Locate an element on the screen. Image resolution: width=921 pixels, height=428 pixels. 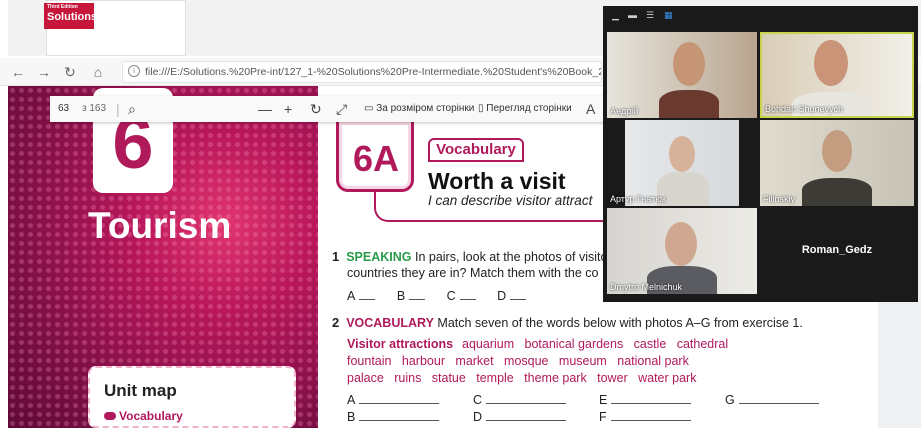
exercise-1-answers: A B C D is located at coordinates (445, 296).